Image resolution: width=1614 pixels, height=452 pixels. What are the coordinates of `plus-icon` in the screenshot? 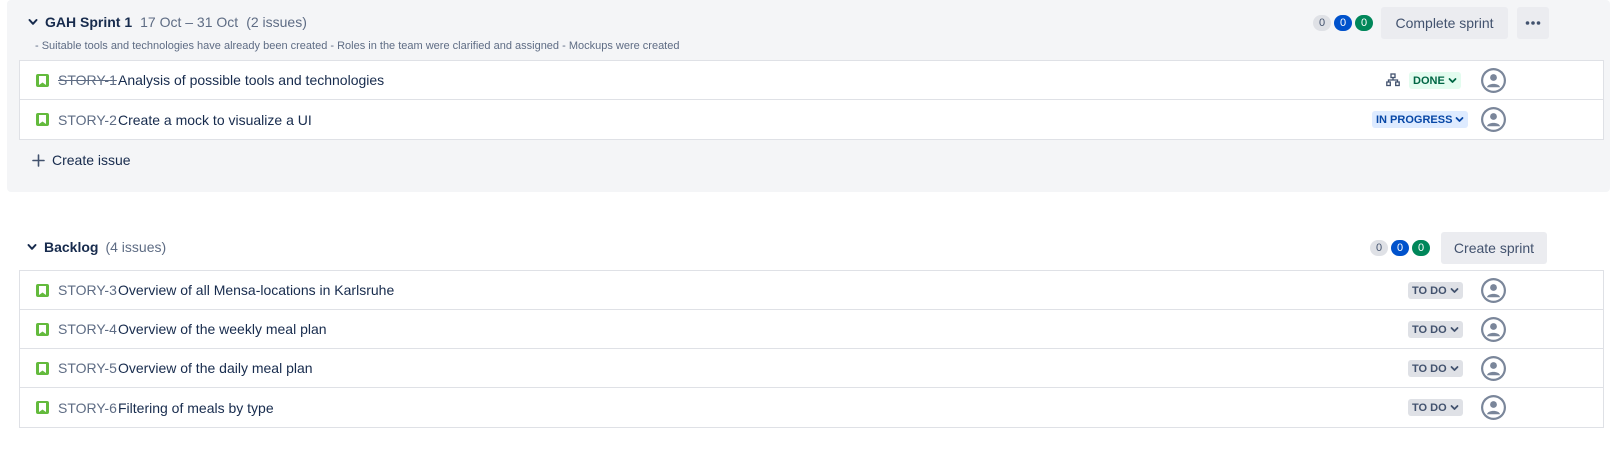 It's located at (38, 160).